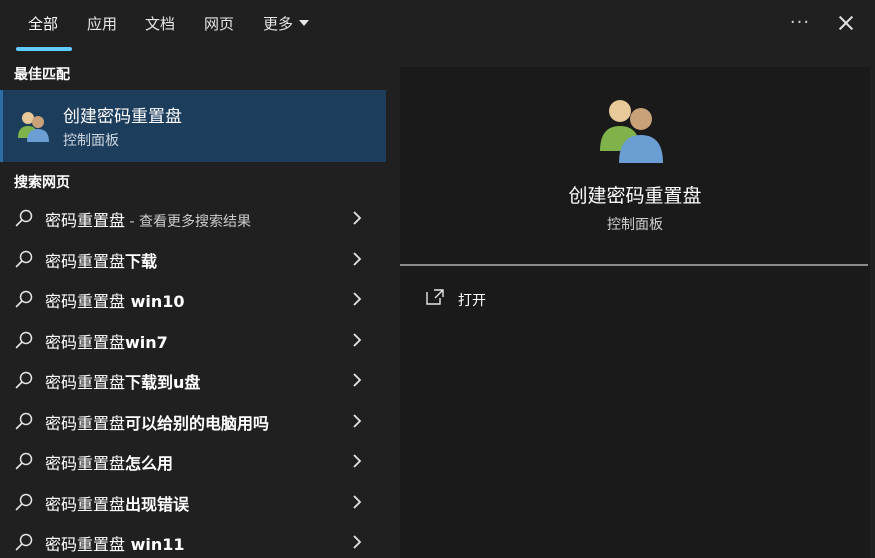 This screenshot has width=875, height=558. Describe the element at coordinates (219, 26) in the screenshot. I see `tab-web: 网页` at that location.